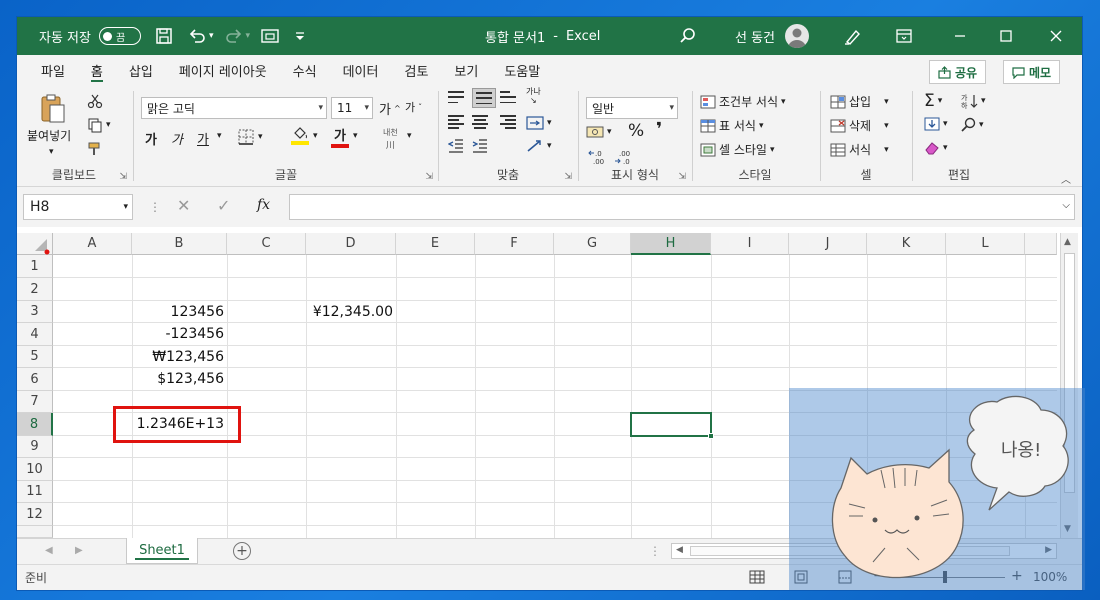 The width and height of the screenshot is (1100, 600). What do you see at coordinates (35, 402) in the screenshot?
I see `row-header-7: 7` at bounding box center [35, 402].